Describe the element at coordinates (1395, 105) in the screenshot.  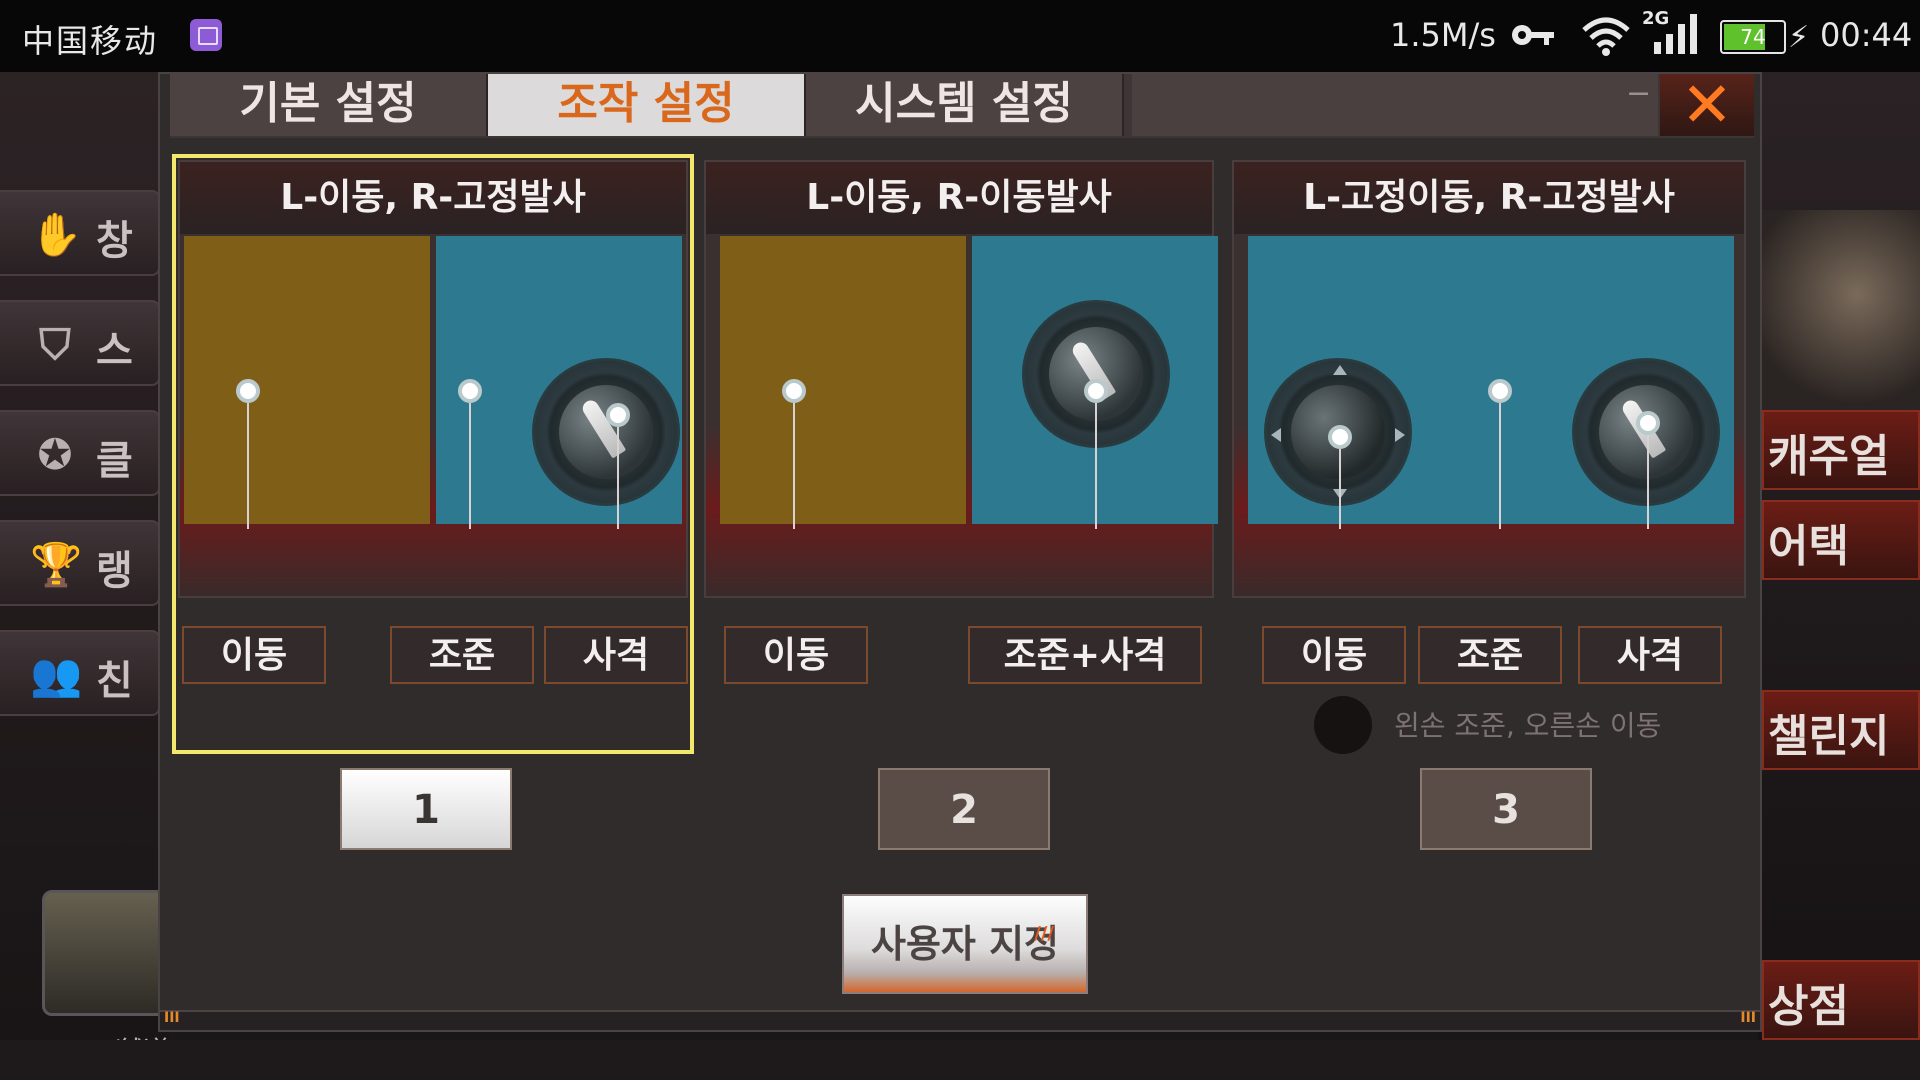
I see `tab-bar-filler` at that location.